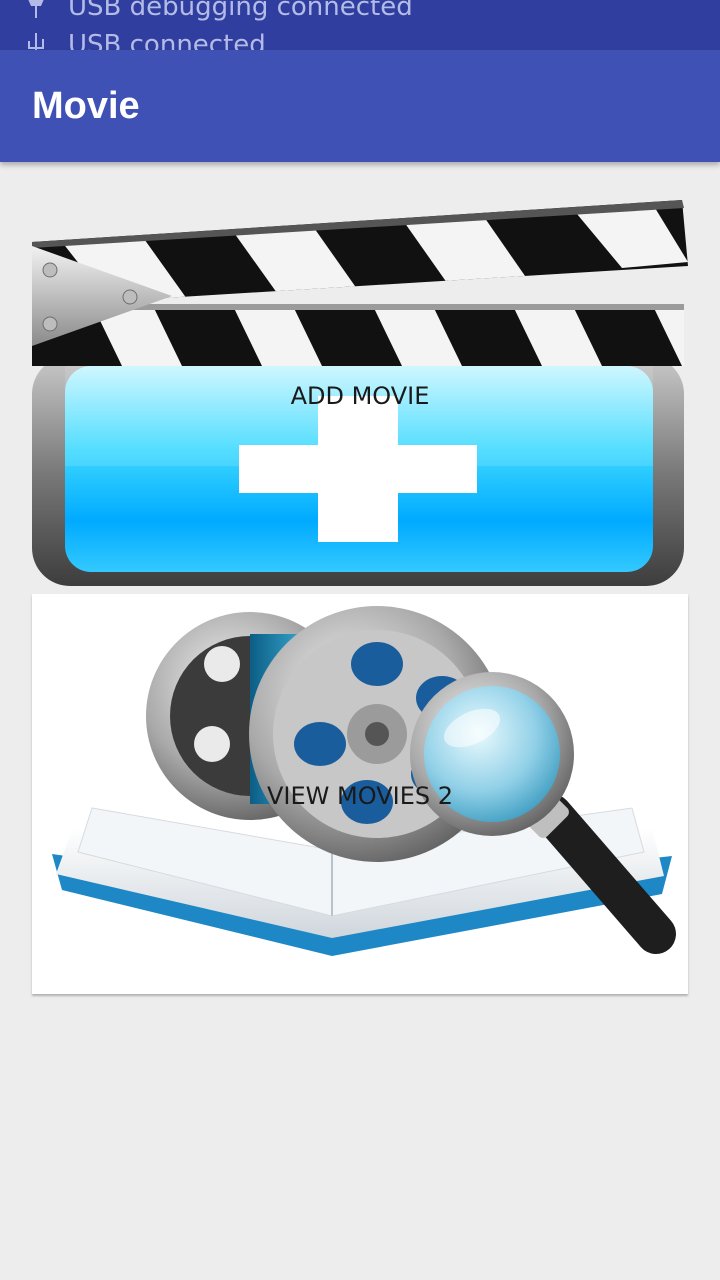 The image size is (720, 1280). What do you see at coordinates (36, 9) in the screenshot?
I see `usb-debug-icon` at bounding box center [36, 9].